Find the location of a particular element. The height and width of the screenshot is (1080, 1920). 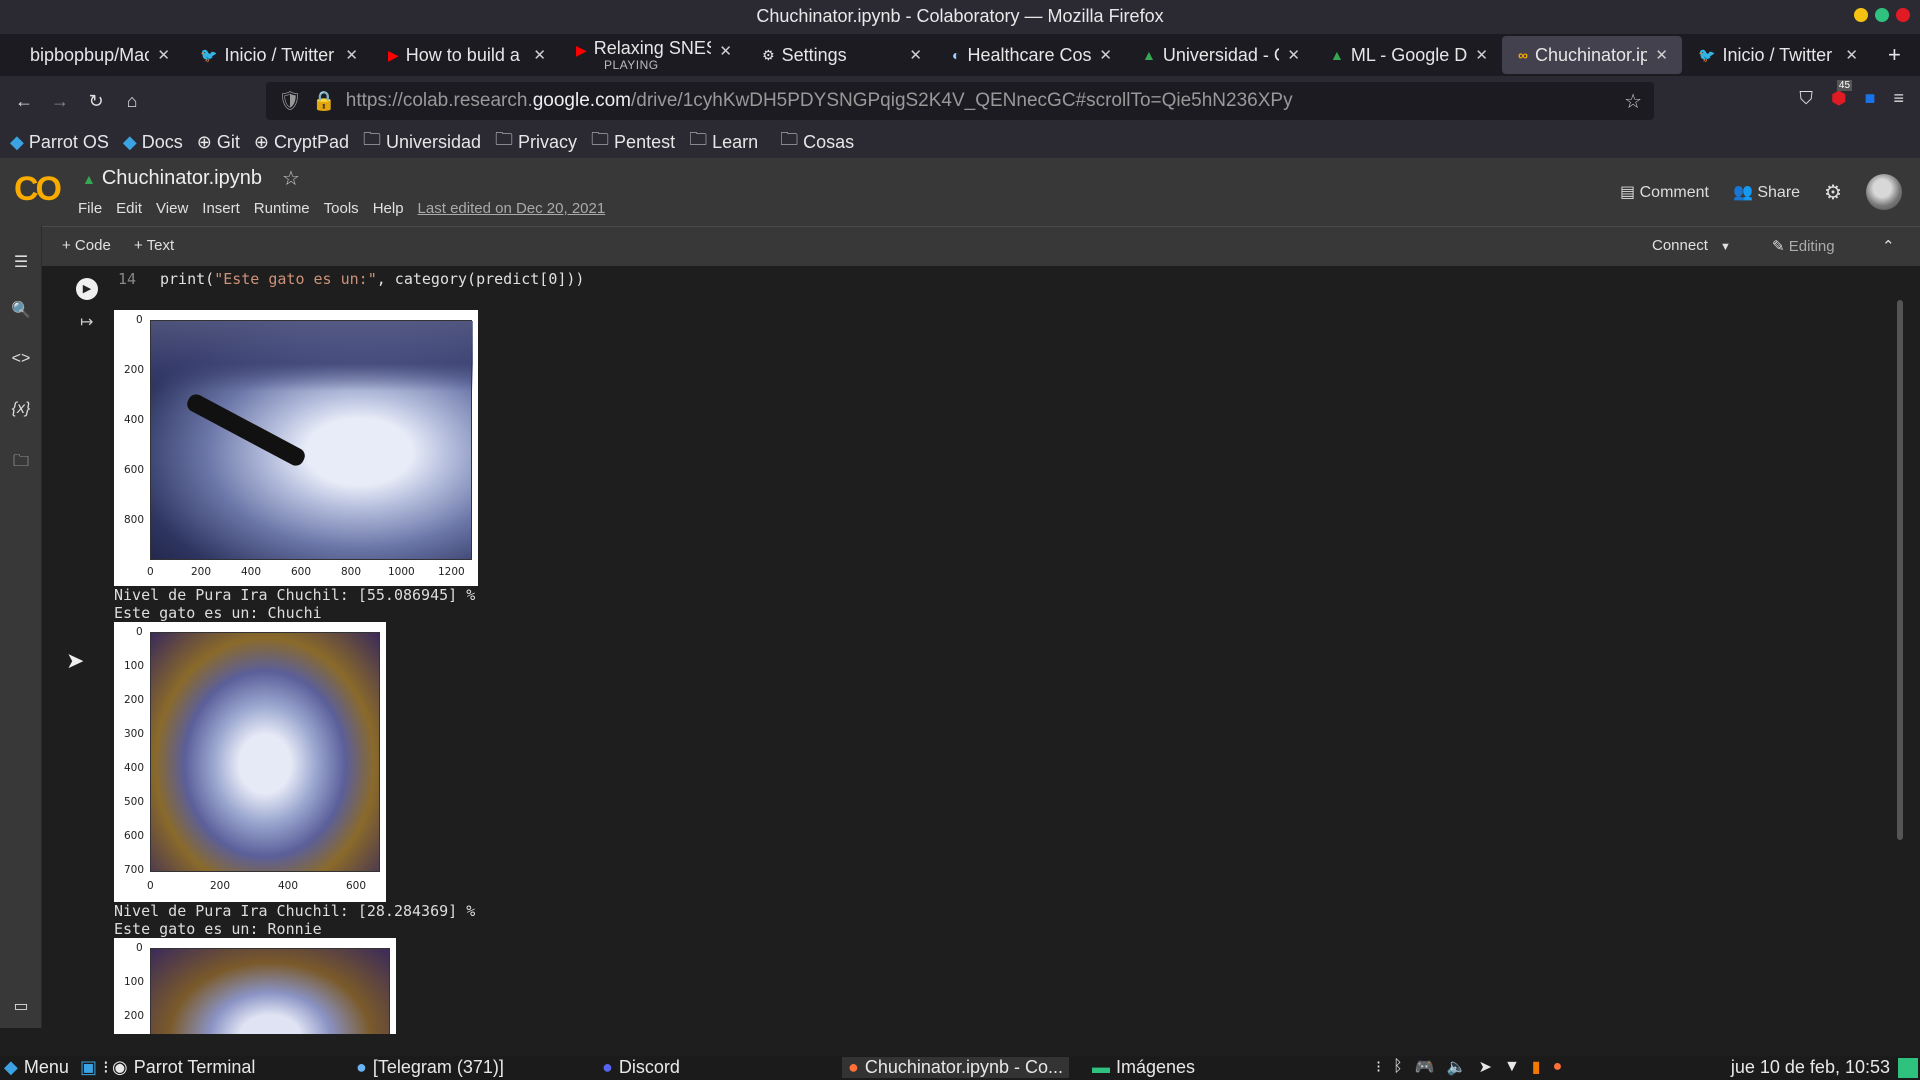

minimize-button is located at coordinates (1861, 15).